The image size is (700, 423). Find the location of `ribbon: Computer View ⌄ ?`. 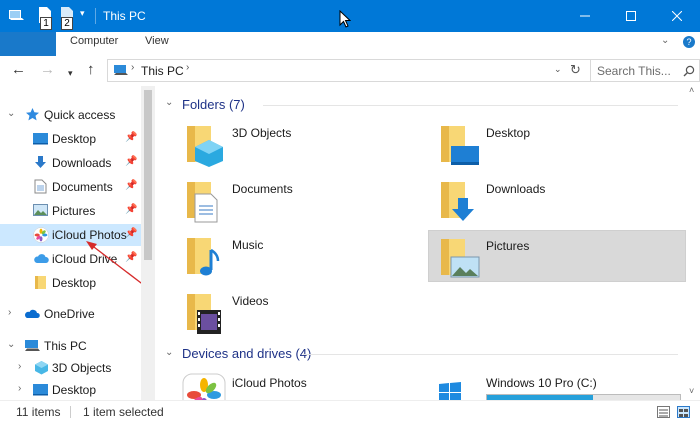

ribbon: Computer View ⌄ ? is located at coordinates (350, 44).